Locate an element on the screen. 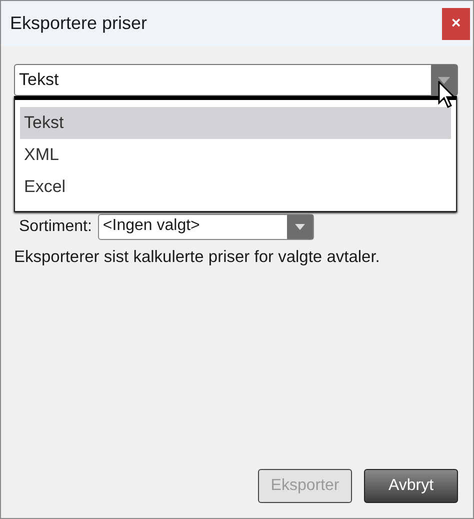 The height and width of the screenshot is (519, 474). dropdown-option: Excel is located at coordinates (235, 187).